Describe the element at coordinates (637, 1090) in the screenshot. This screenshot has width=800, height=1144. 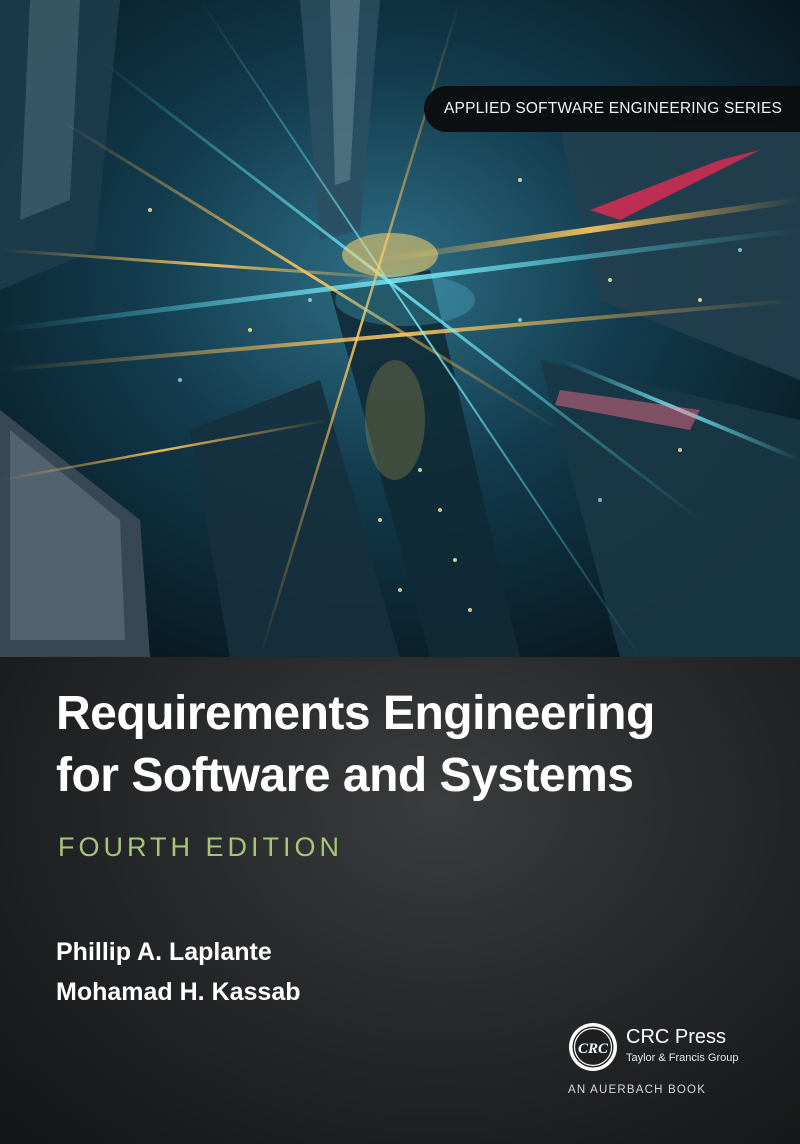
I see `imprint-label: AN AUERBACH BOOK` at that location.